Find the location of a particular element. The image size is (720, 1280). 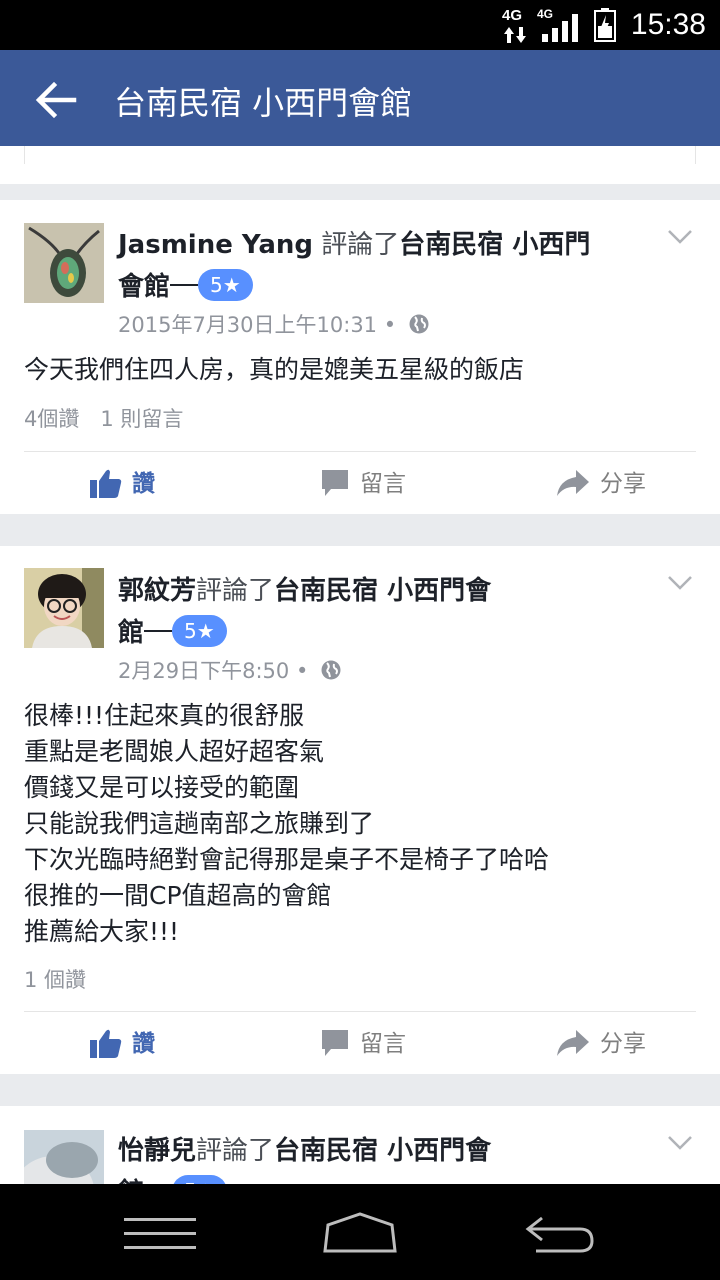

review-text-line: 下次光臨時絕對會記得那是桌子不是椅子了哈哈 is located at coordinates (287, 859).